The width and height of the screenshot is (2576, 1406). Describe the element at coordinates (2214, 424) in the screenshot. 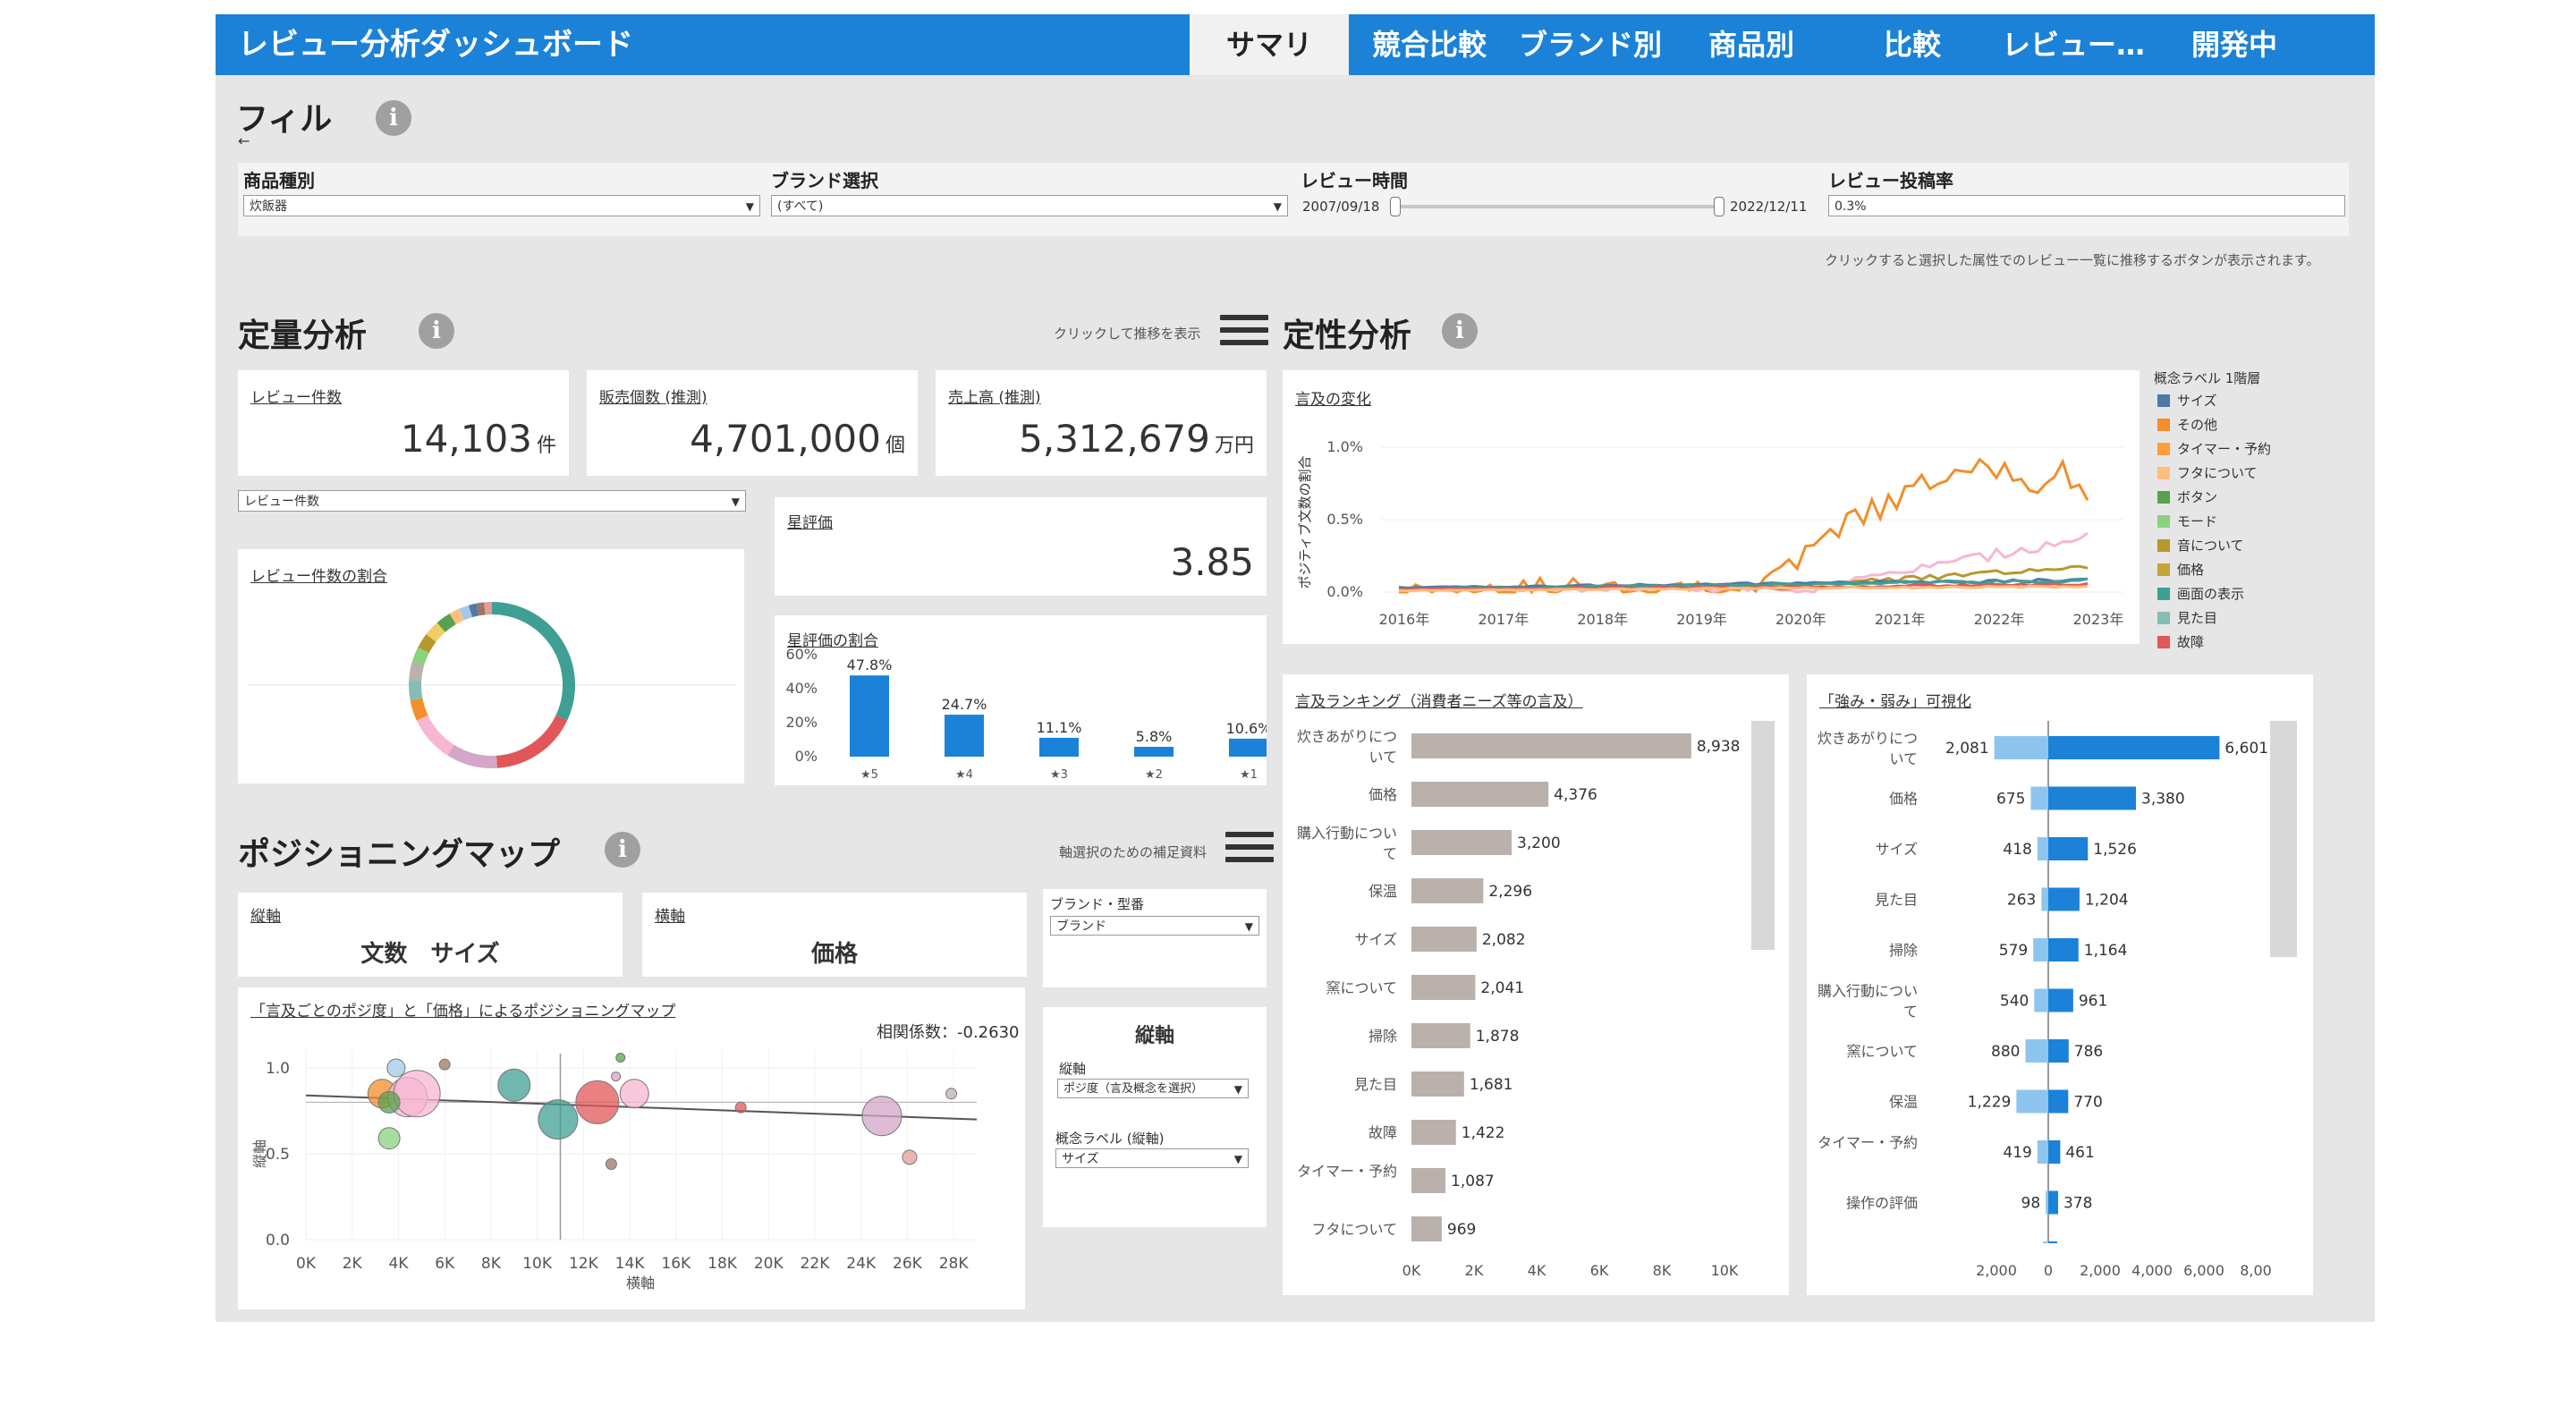

I see `legend-item: その他` at that location.